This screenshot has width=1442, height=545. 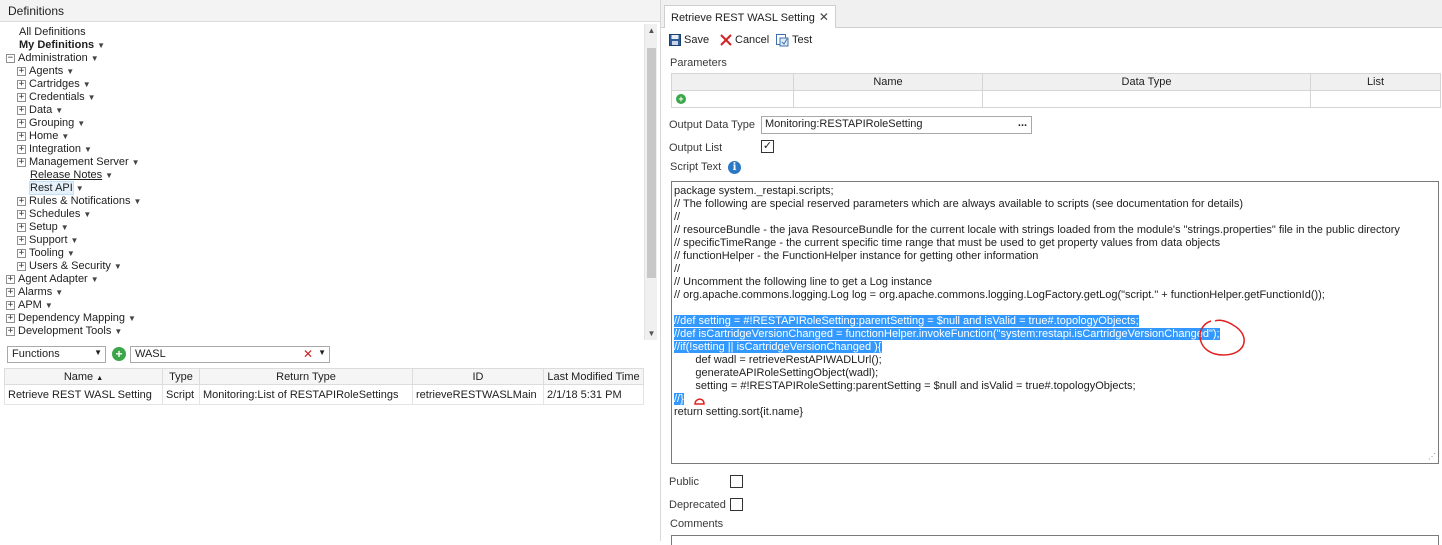 I want to click on tree-item: Release Notes ▼, so click(x=71, y=175).